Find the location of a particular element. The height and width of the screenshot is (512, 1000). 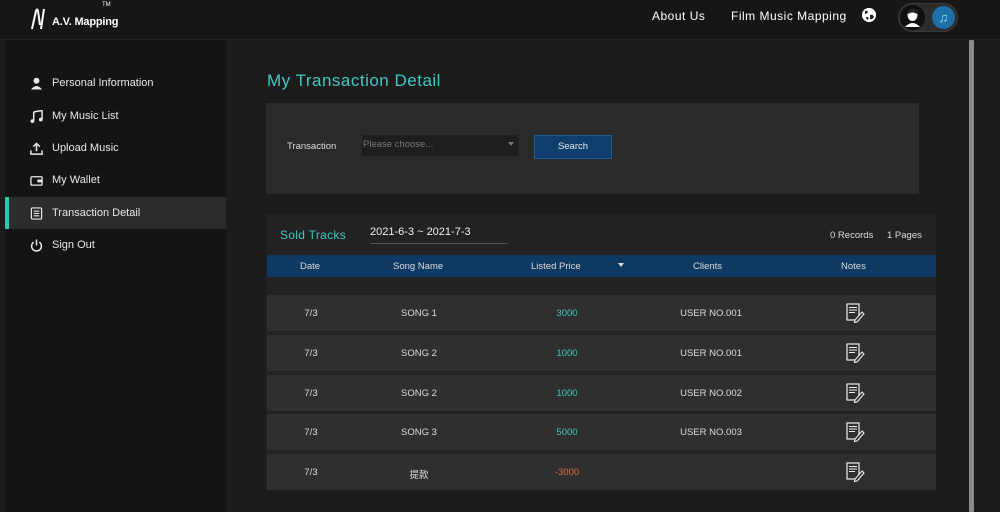

power-icon is located at coordinates (36, 245).